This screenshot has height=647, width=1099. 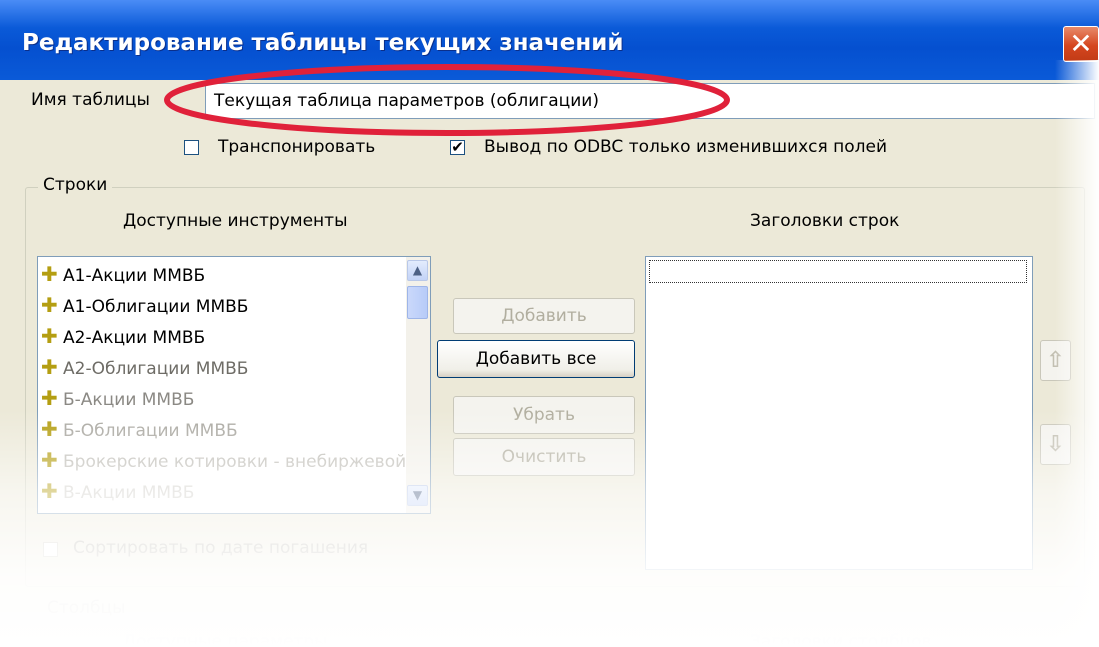 I want to click on list-item: ✚ В-Акции ММВБ, so click(x=117, y=491).